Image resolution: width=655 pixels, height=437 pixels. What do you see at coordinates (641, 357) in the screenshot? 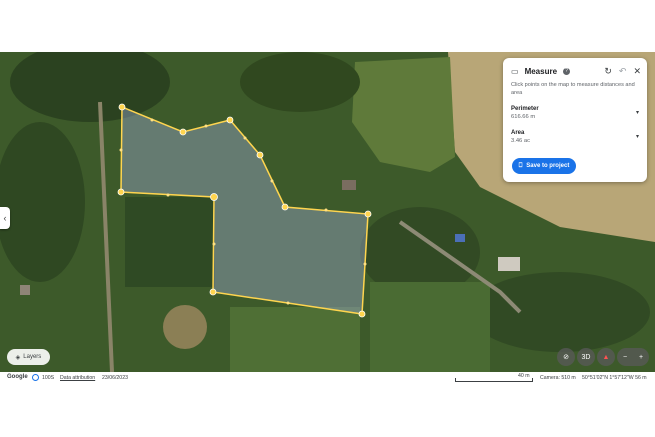
I see `zoom-in-button: +` at bounding box center [641, 357].